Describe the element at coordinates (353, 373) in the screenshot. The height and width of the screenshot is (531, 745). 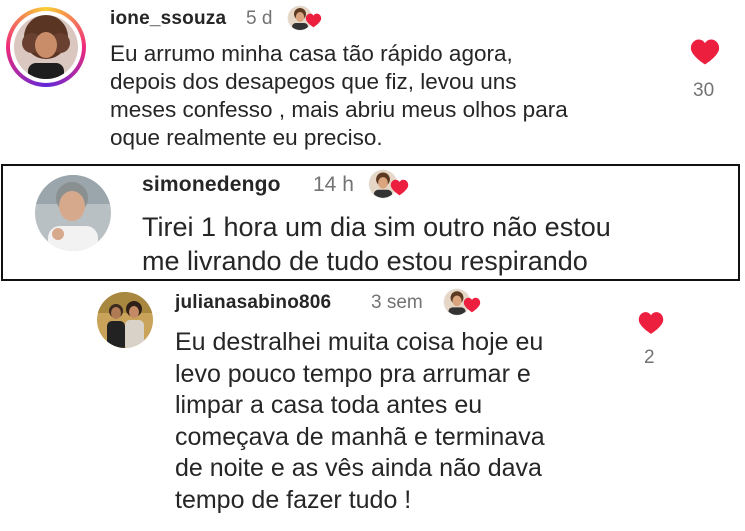
I see `comment-line: levo pouco tempo pra arrumar e` at that location.